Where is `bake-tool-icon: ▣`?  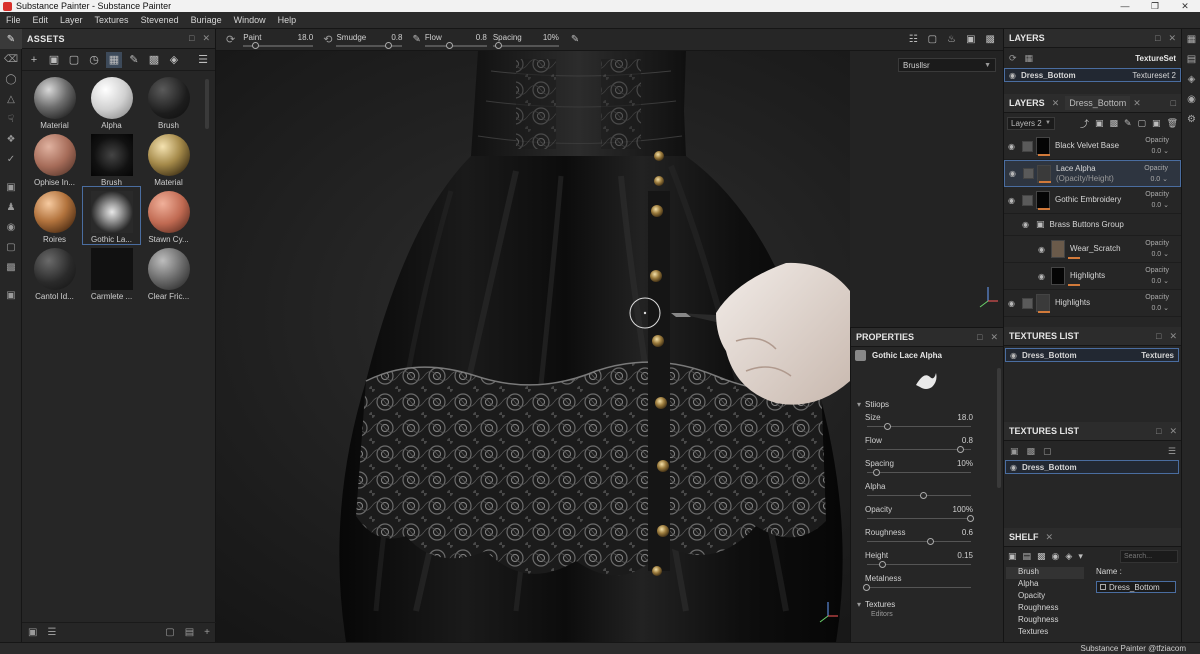
bake-tool-icon: ▣ is located at coordinates (11, 187).